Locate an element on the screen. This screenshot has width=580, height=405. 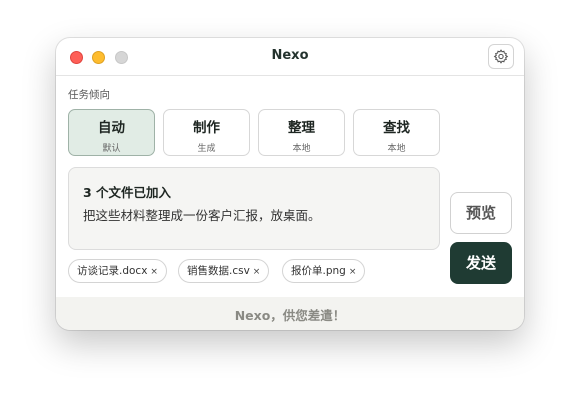
mode-find: 查找 本地 is located at coordinates (396, 132).